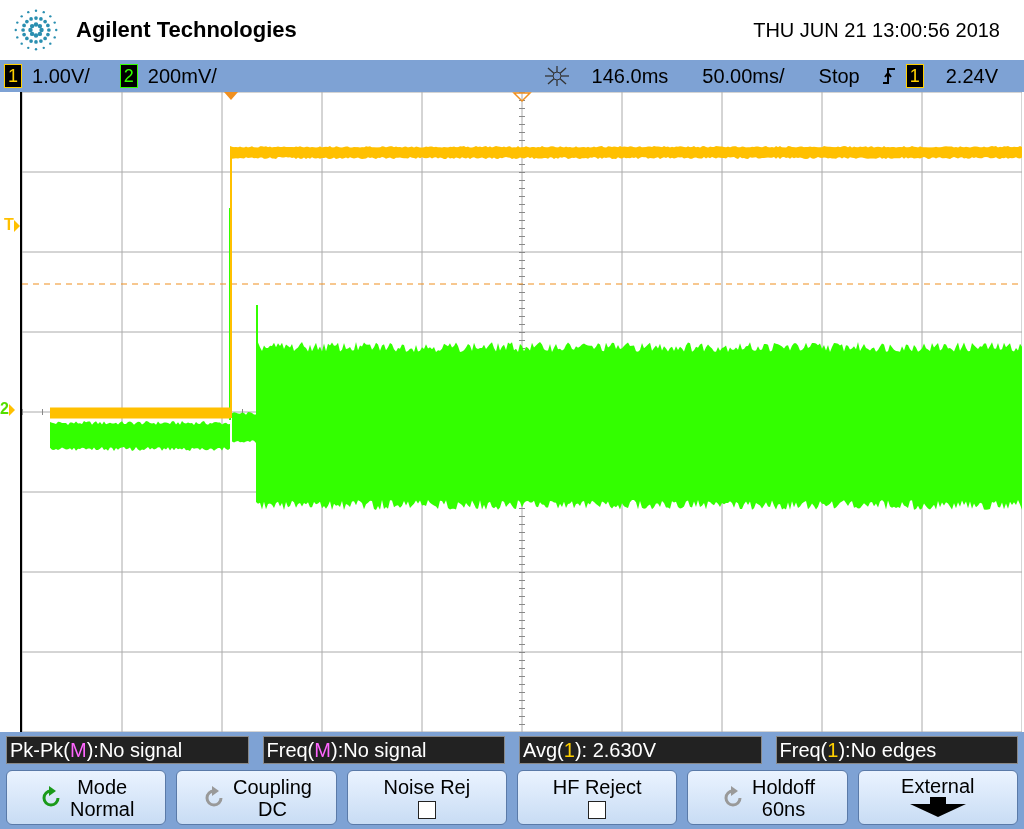 The image size is (1024, 829). I want to click on delay-icon, so click(556, 76).